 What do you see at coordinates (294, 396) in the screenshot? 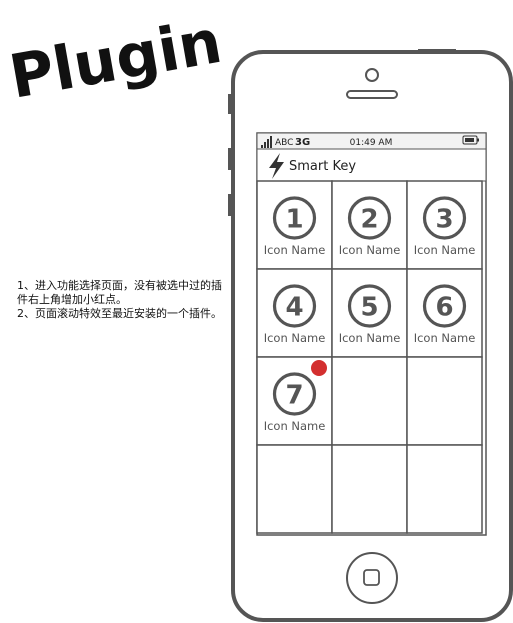
I see `plugin-number: 7` at bounding box center [294, 396].